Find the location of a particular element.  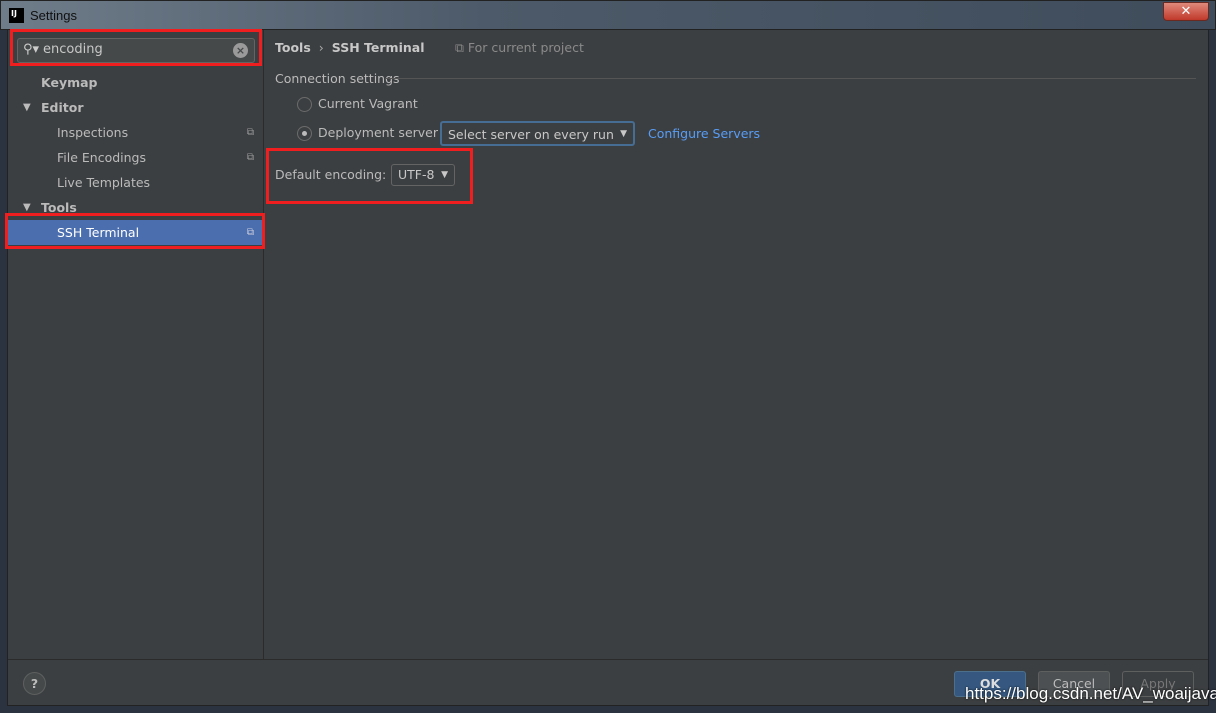

tree-item-file-encodings: File Encodings ⧉ is located at coordinates (136, 157).